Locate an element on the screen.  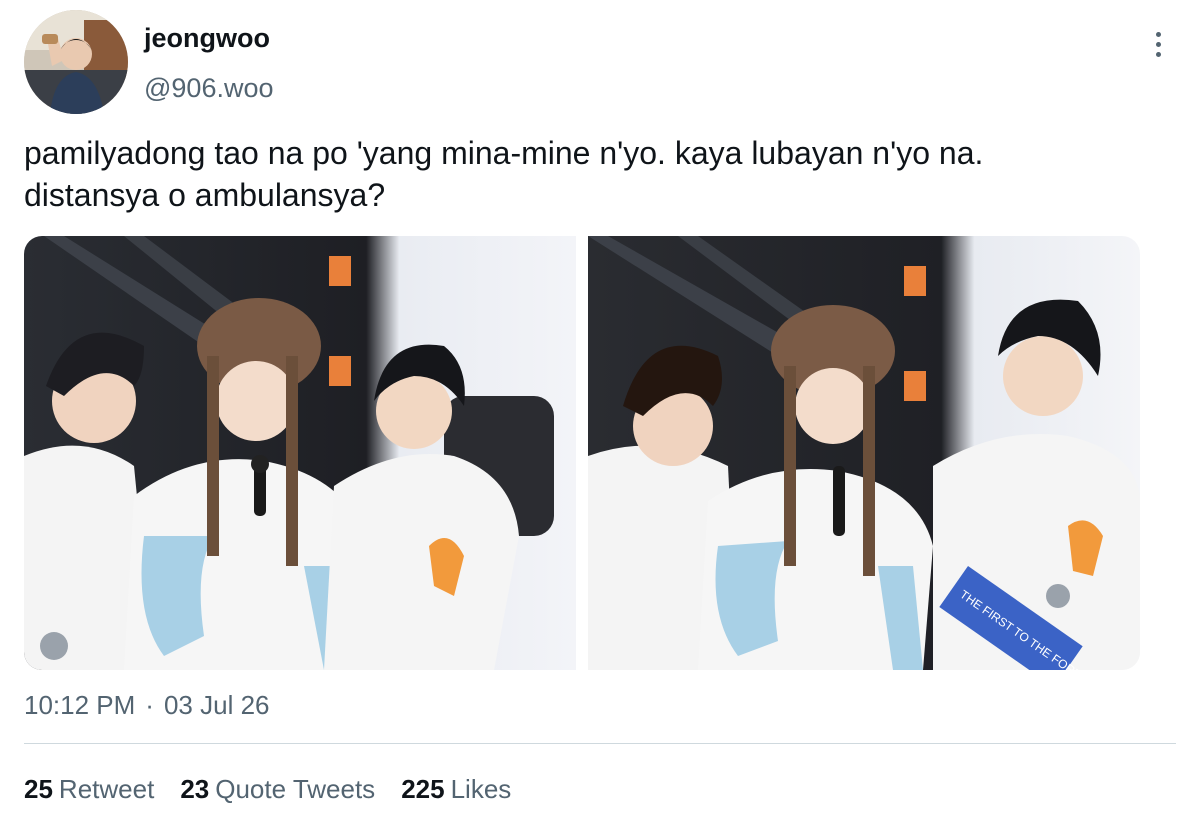
profile-photo is located at coordinates (76, 62).